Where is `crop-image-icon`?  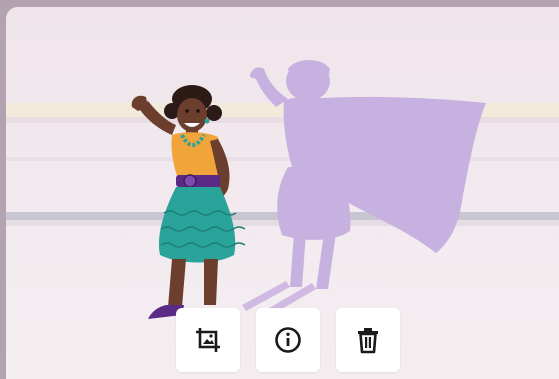 crop-image-icon is located at coordinates (208, 340).